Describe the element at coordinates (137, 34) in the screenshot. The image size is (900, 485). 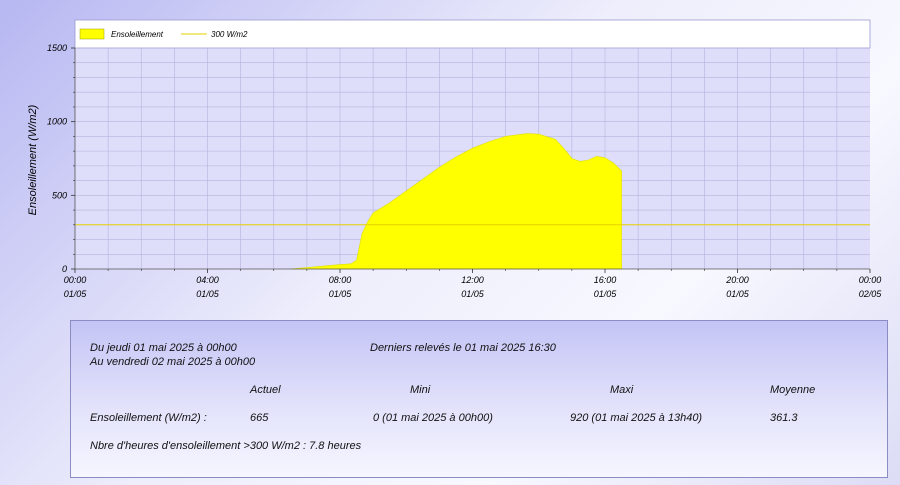
I see `legend-label-ensoleillement: Ensoleillement` at that location.